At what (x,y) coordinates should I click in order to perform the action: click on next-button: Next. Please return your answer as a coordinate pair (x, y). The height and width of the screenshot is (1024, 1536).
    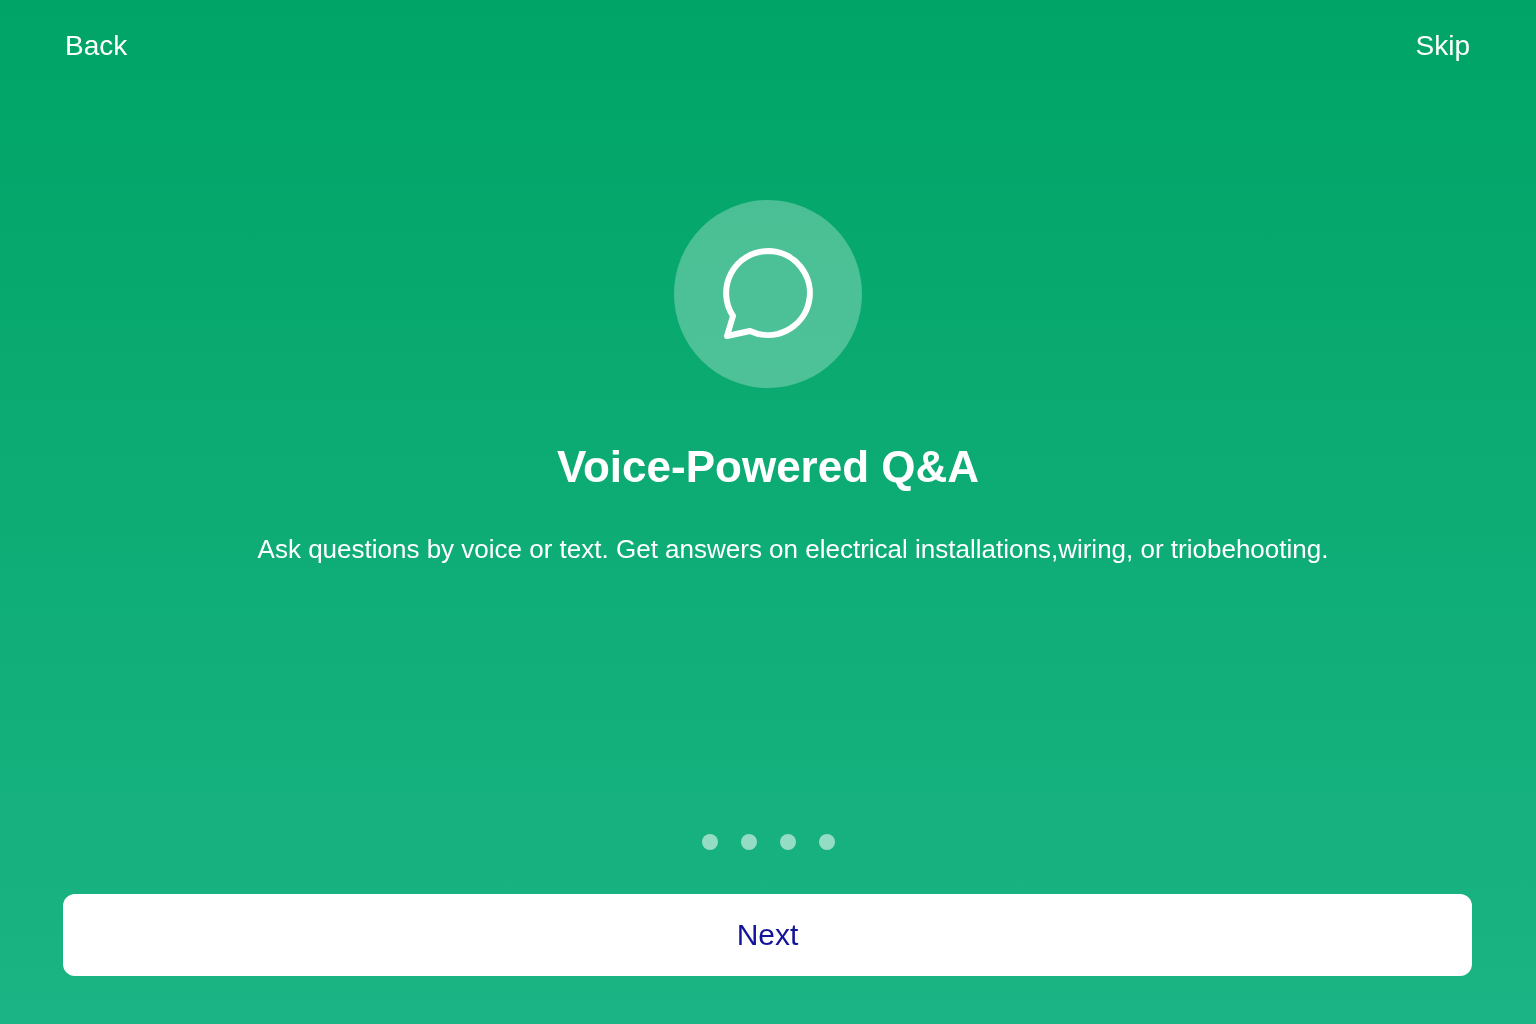
    Looking at the image, I should click on (767, 935).